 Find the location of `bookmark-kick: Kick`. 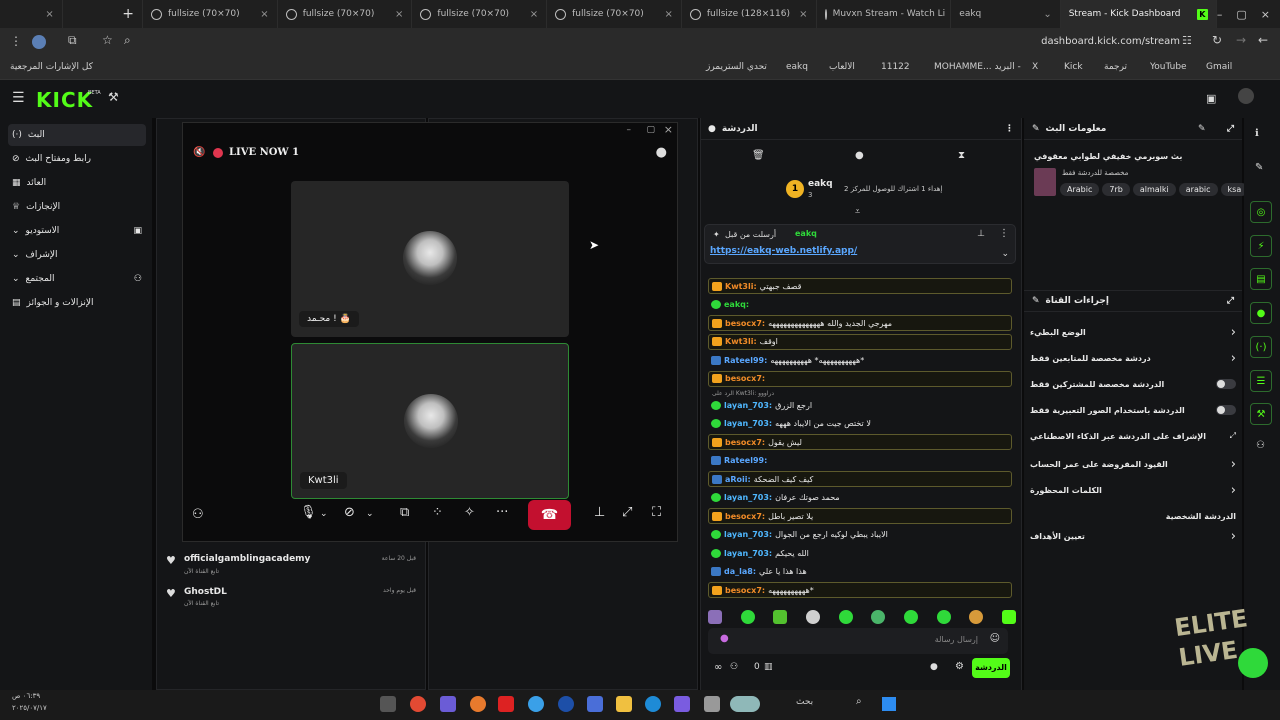

bookmark-kick: Kick is located at coordinates (1073, 67).